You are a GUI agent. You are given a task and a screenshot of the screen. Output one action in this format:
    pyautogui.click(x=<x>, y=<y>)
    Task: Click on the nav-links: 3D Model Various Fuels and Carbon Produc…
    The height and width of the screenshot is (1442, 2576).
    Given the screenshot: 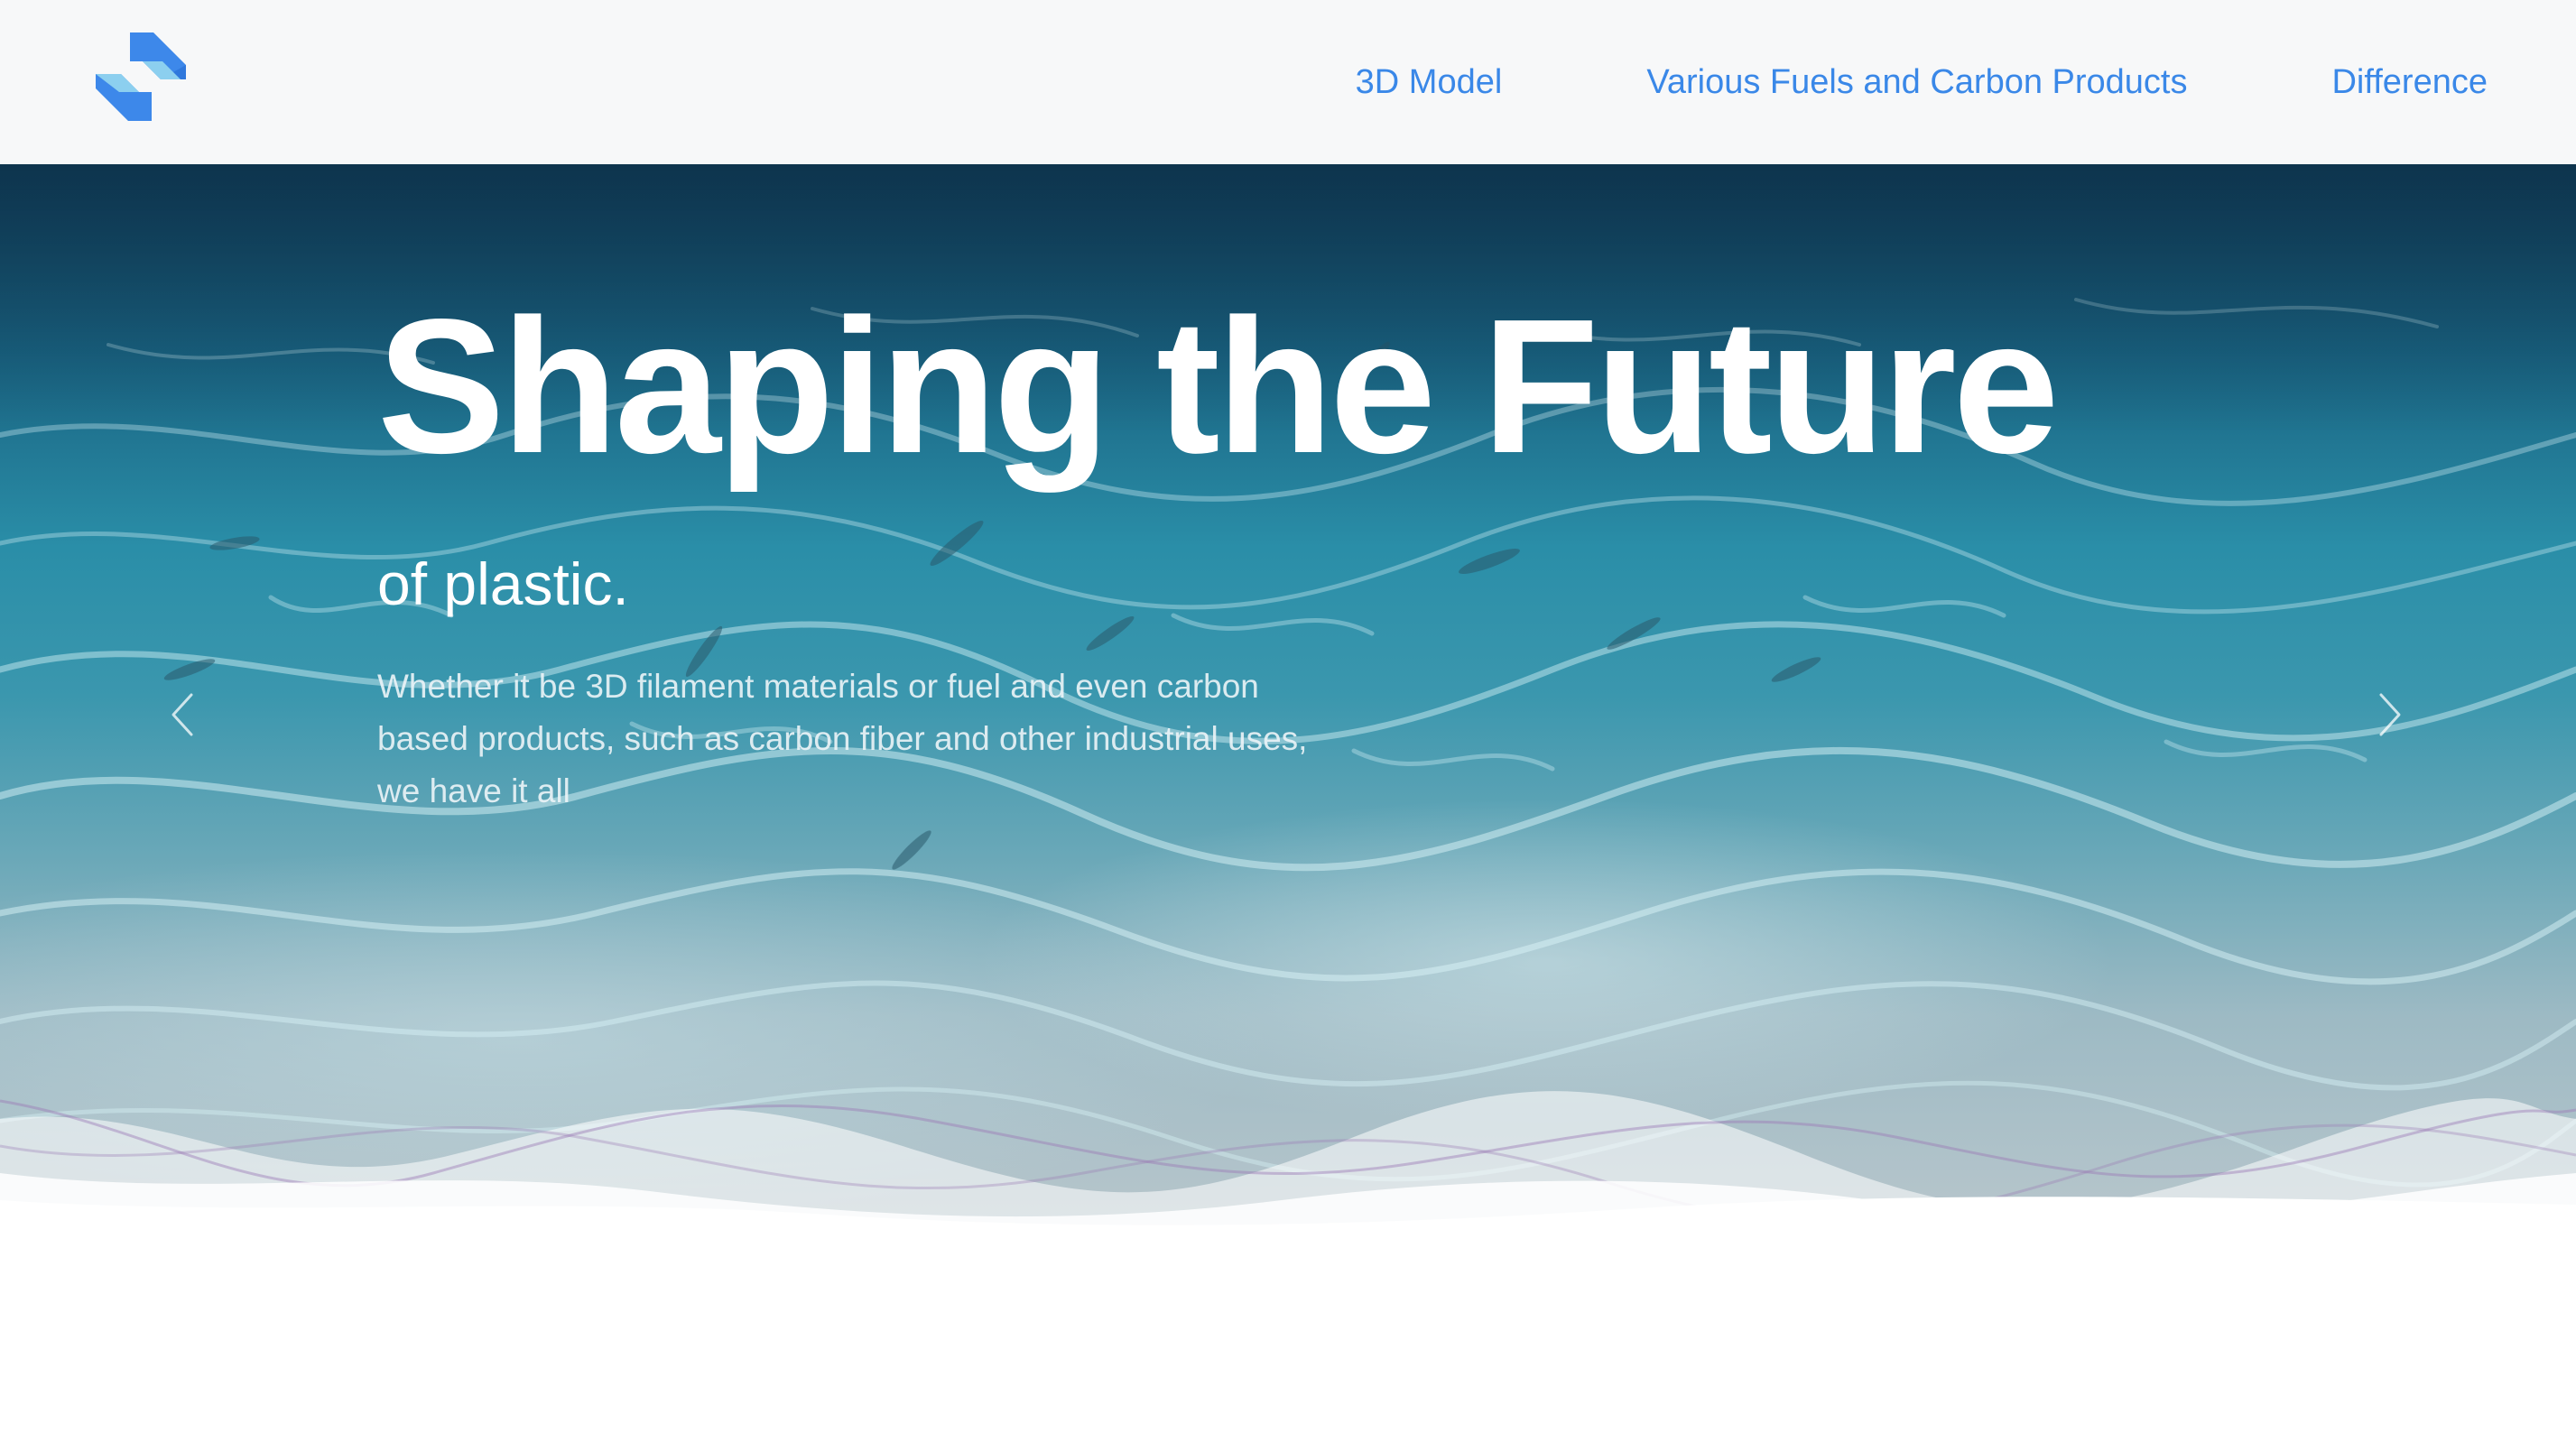 What is the action you would take?
    pyautogui.click(x=1849, y=82)
    